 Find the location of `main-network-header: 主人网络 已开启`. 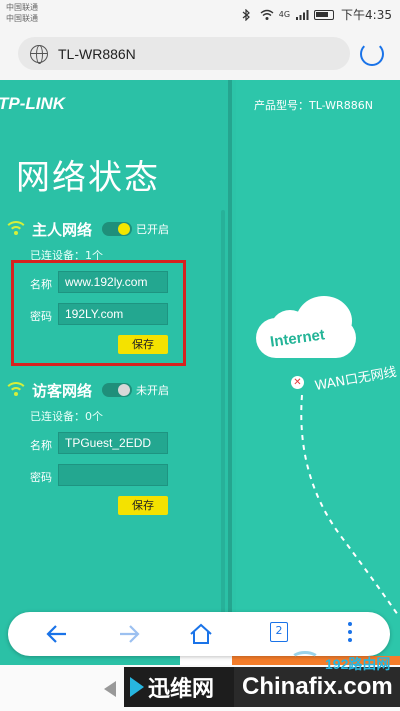

main-network-header: 主人网络 已开启 is located at coordinates (84, 229).